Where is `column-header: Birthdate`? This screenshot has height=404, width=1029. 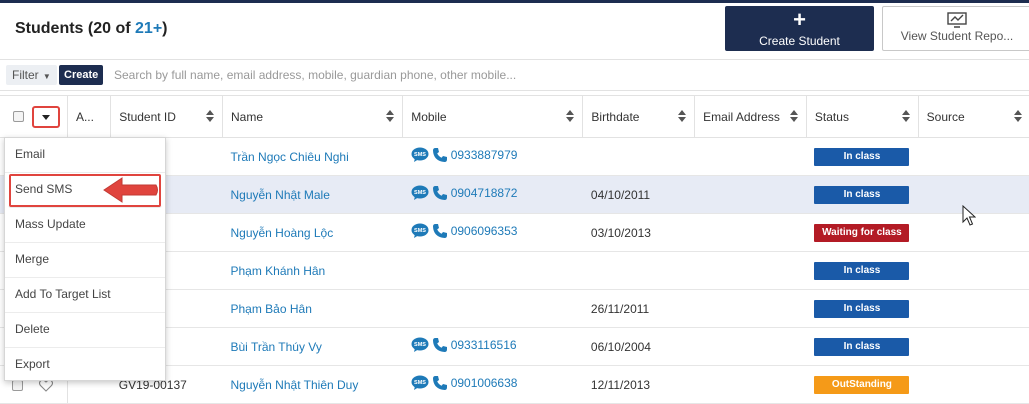
column-header: Birthdate is located at coordinates (638, 116).